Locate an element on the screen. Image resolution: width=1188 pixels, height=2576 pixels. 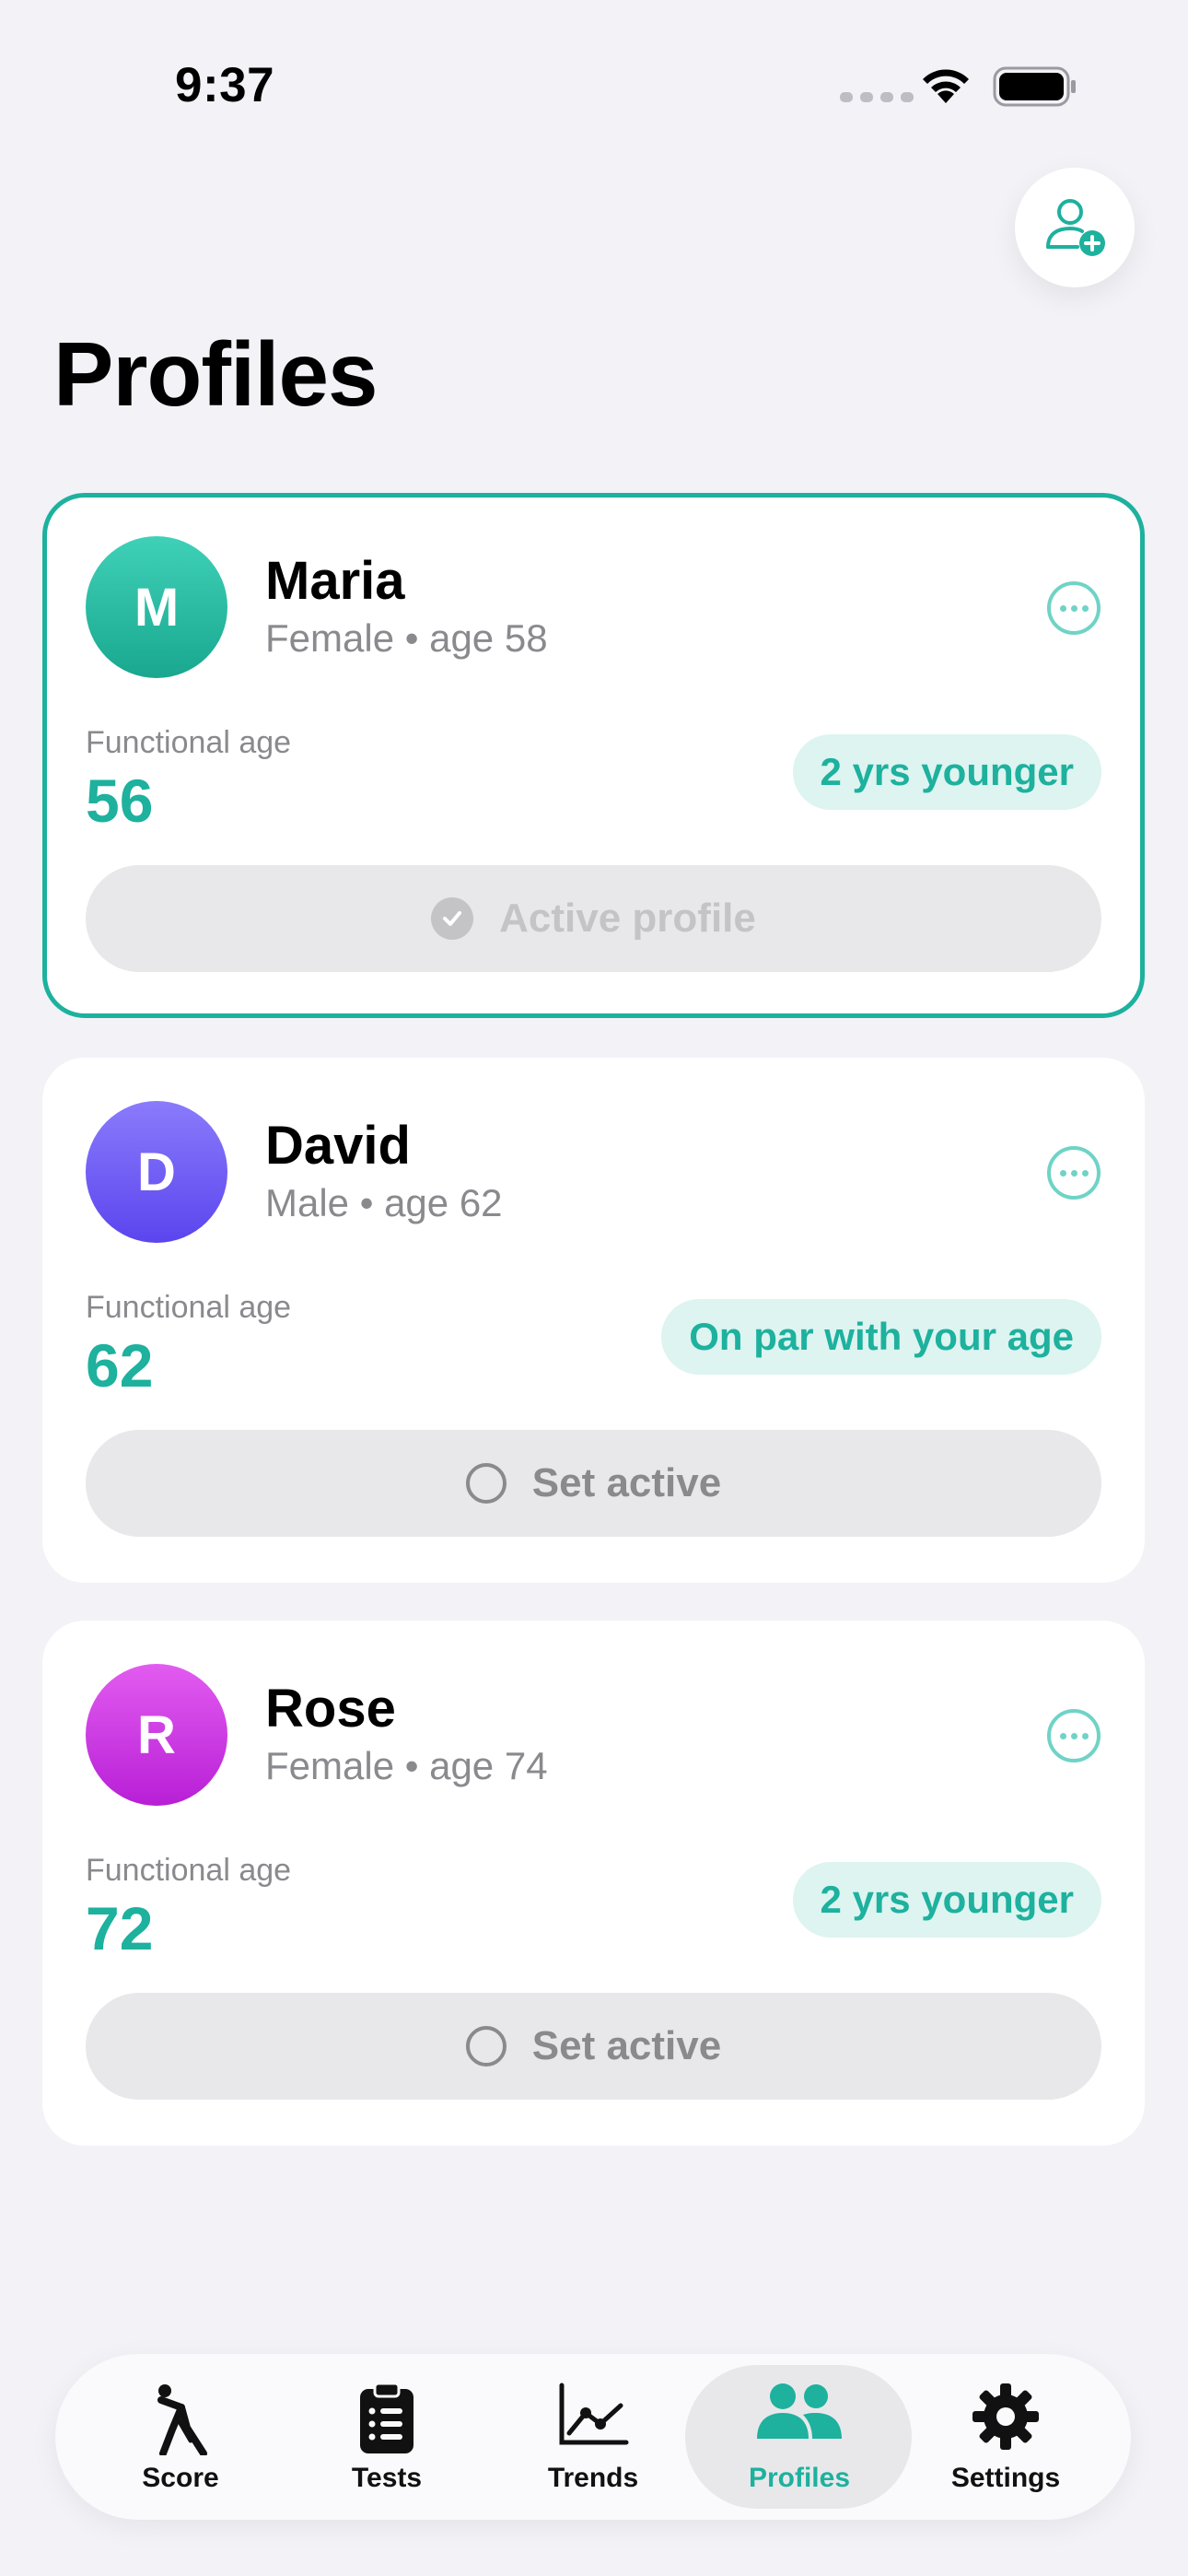
avatar-initial: R is located at coordinates (156, 1734).